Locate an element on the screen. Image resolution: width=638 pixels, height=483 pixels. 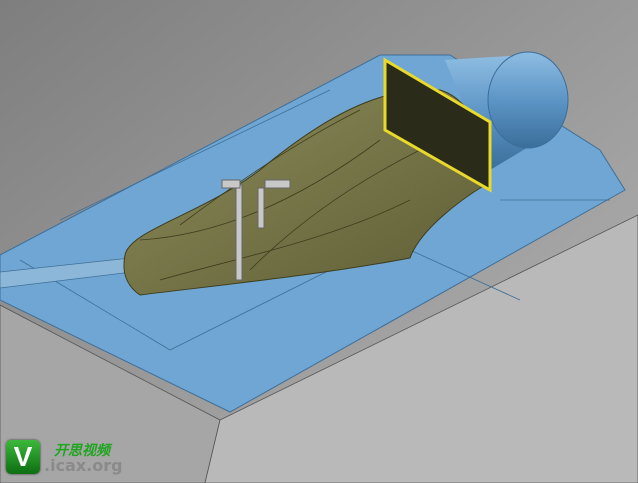
watermark-brand-url: .icax.org is located at coordinates (83, 465).